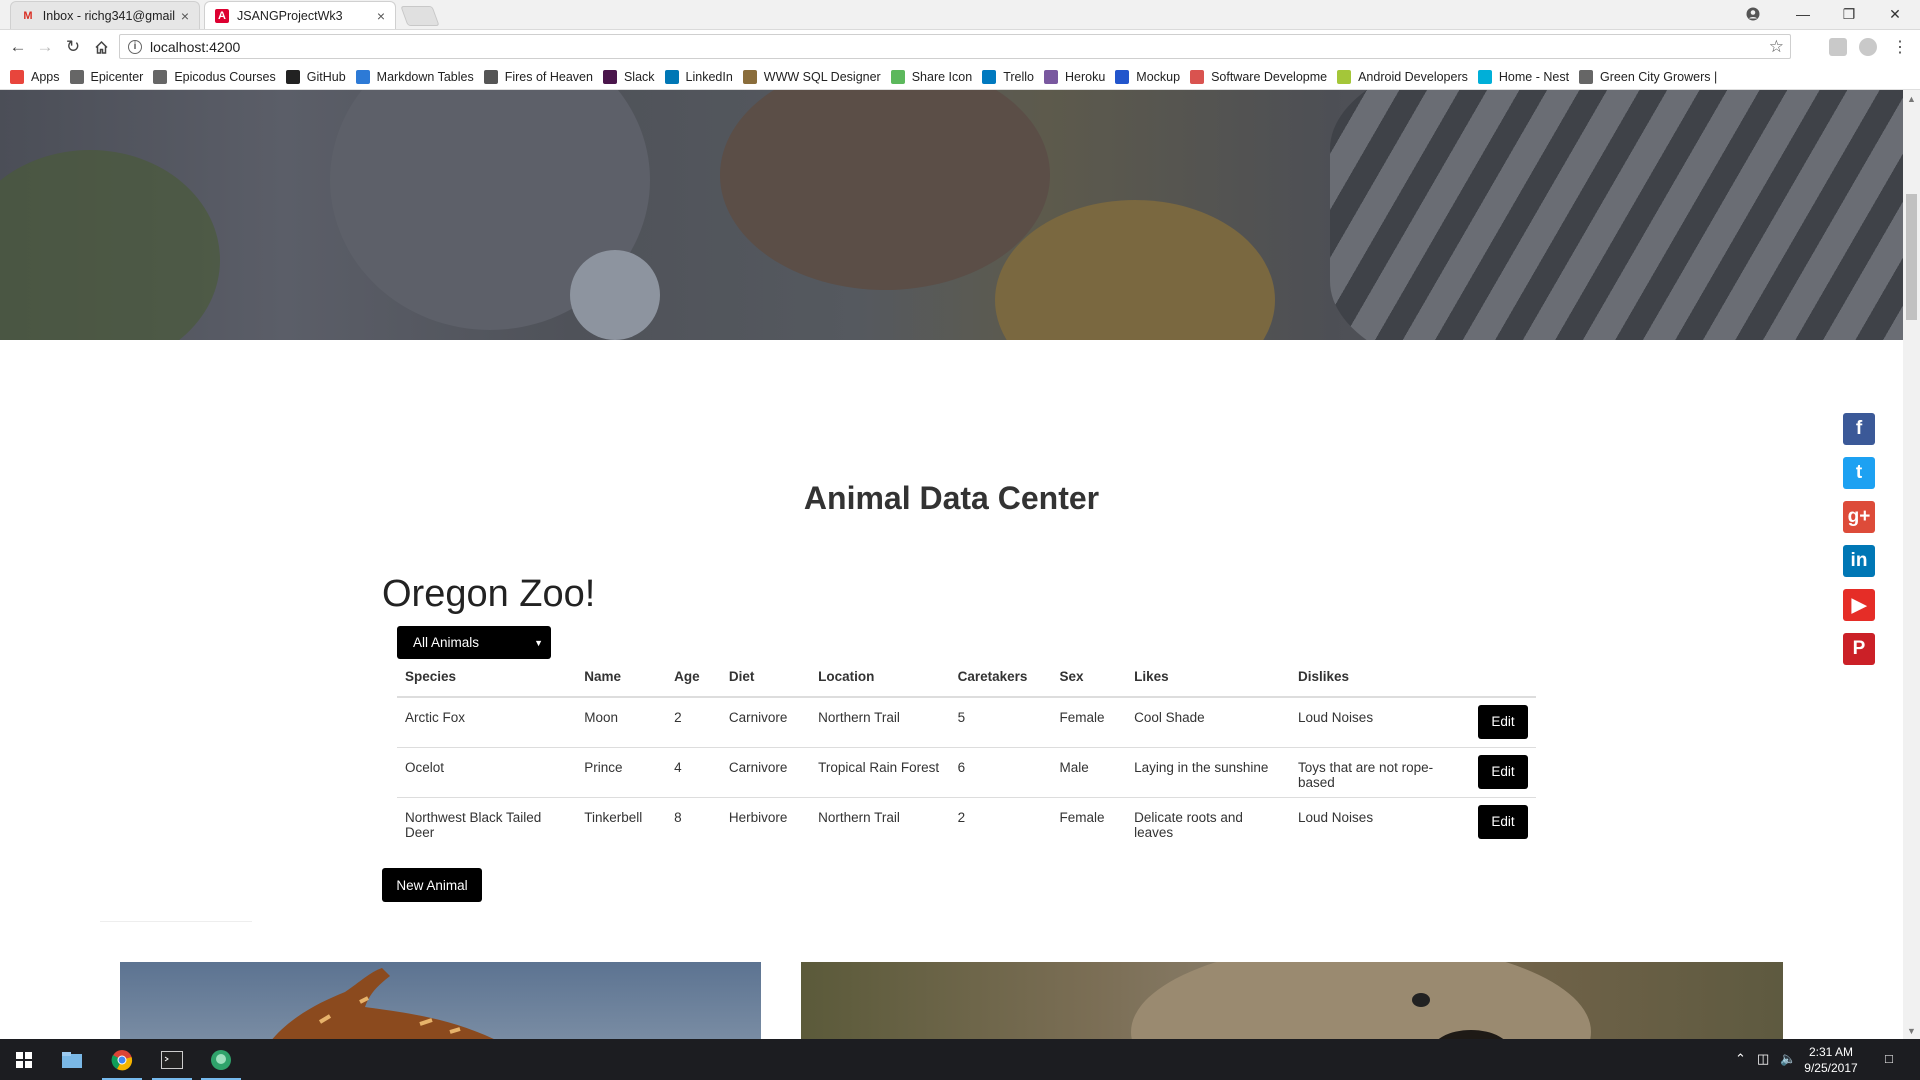  I want to click on cell-age: 4, so click(693, 771).